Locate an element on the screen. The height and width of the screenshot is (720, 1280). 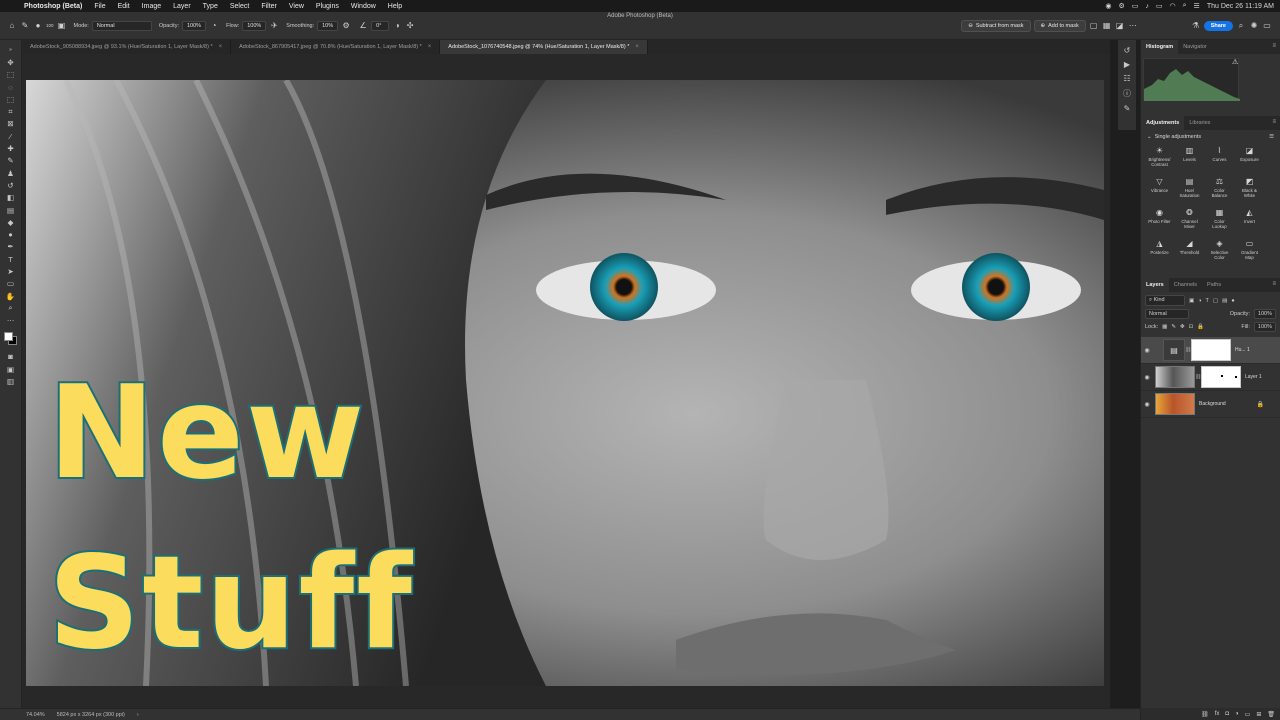
single-adjustments-header: ⌄ Single adjustments ☰ is located at coordinates (1210, 137).